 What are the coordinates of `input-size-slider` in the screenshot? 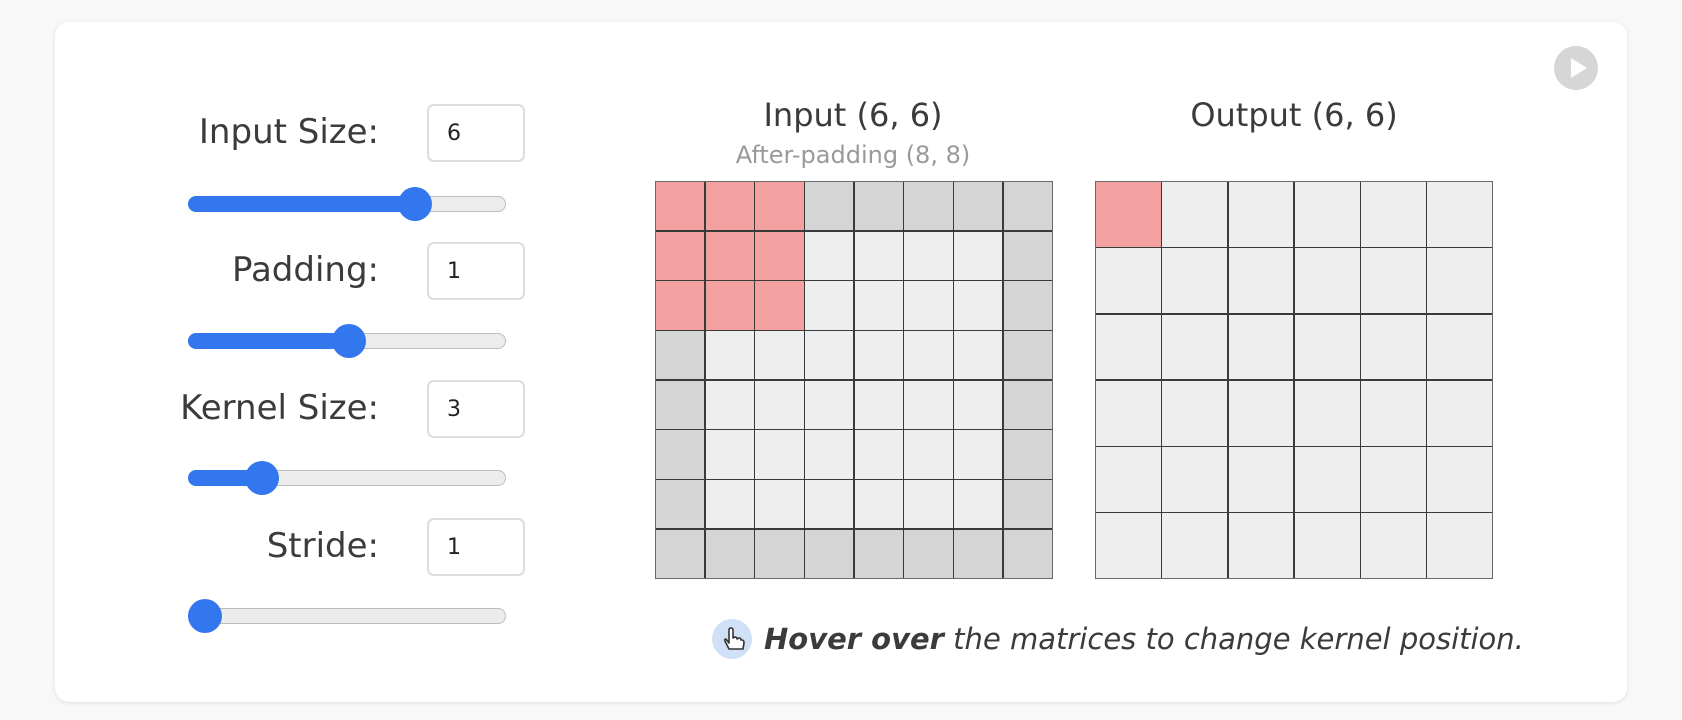 It's located at (346, 204).